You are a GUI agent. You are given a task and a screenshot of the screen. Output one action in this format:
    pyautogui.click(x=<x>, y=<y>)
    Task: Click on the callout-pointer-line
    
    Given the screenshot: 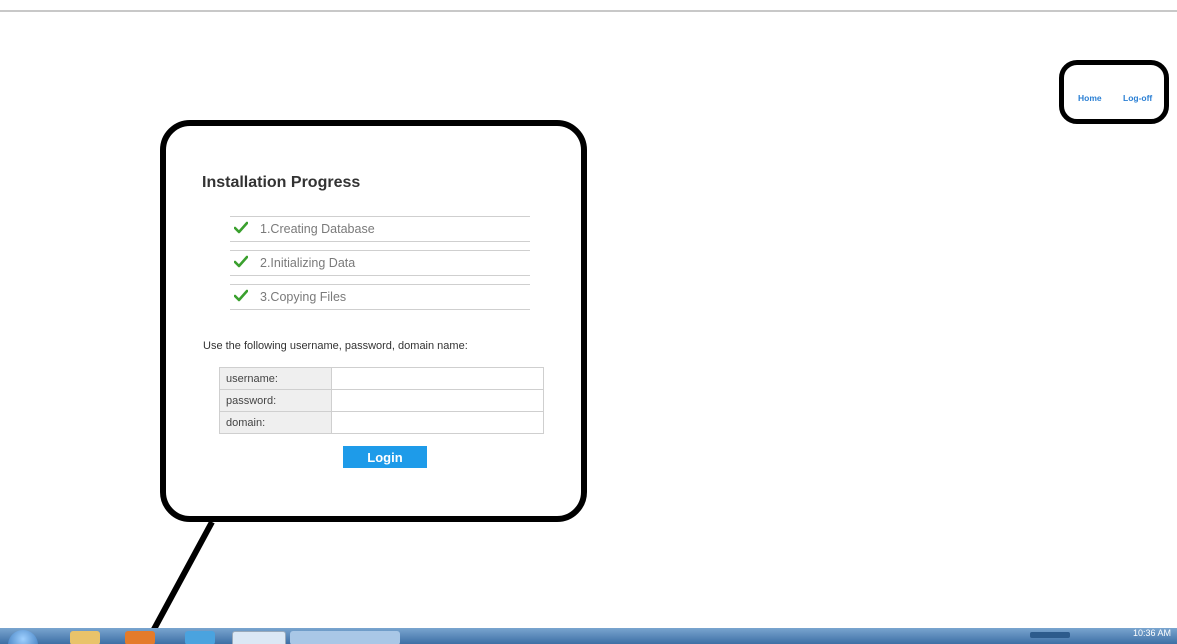 What is the action you would take?
    pyautogui.click(x=179, y=582)
    